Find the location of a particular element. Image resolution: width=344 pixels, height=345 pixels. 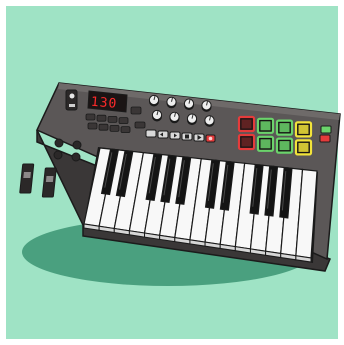

bank-down-button is located at coordinates (325, 138).